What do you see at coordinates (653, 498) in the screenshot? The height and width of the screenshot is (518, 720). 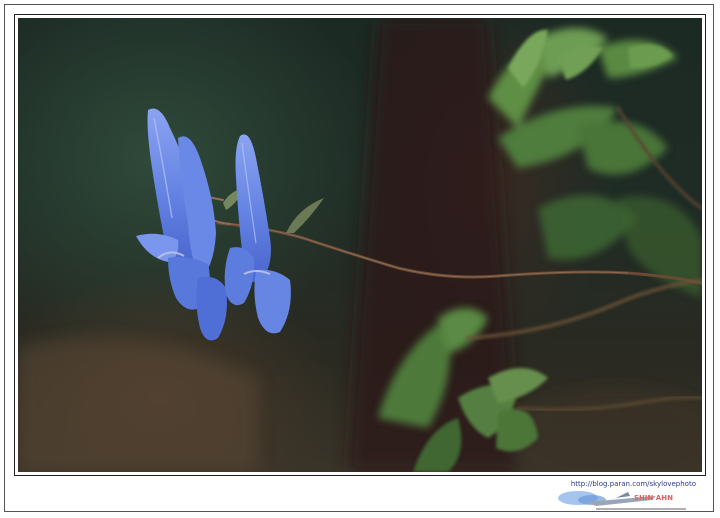 I see `watermark-logo-text: SHIN AHN` at bounding box center [653, 498].